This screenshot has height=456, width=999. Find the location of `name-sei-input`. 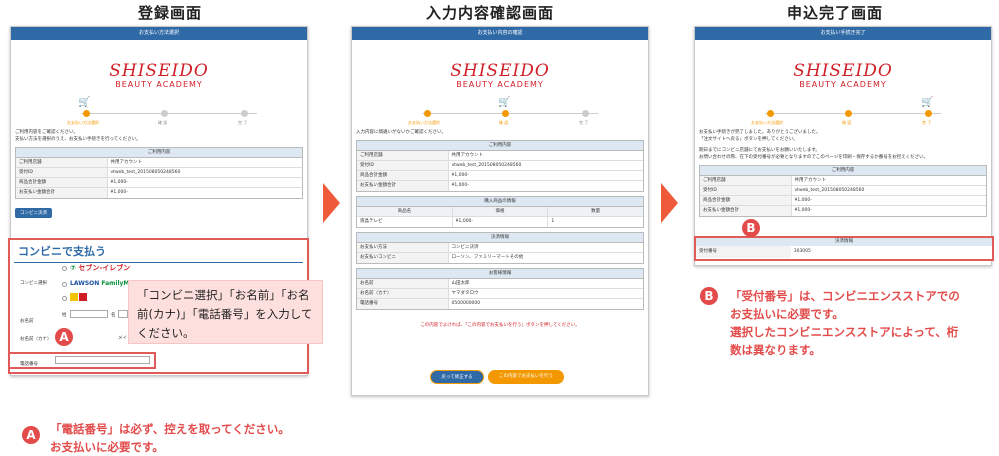

name-sei-input is located at coordinates (89, 314).